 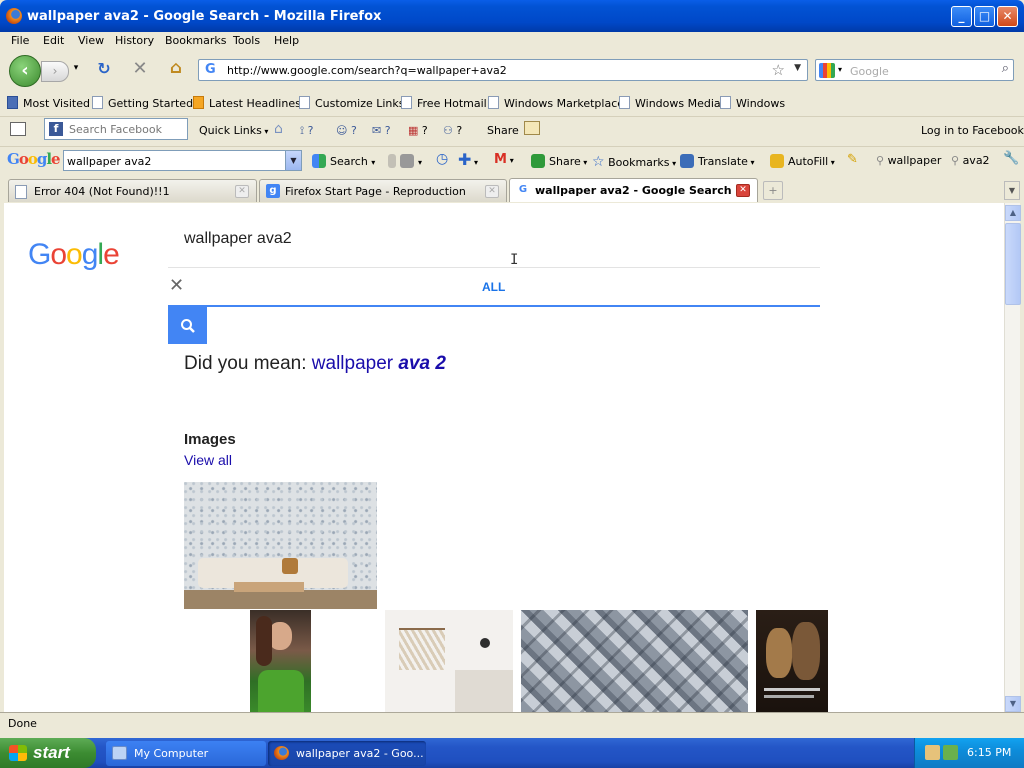 I want to click on quick-links-button: Quick Links ▾, so click(x=233, y=130).